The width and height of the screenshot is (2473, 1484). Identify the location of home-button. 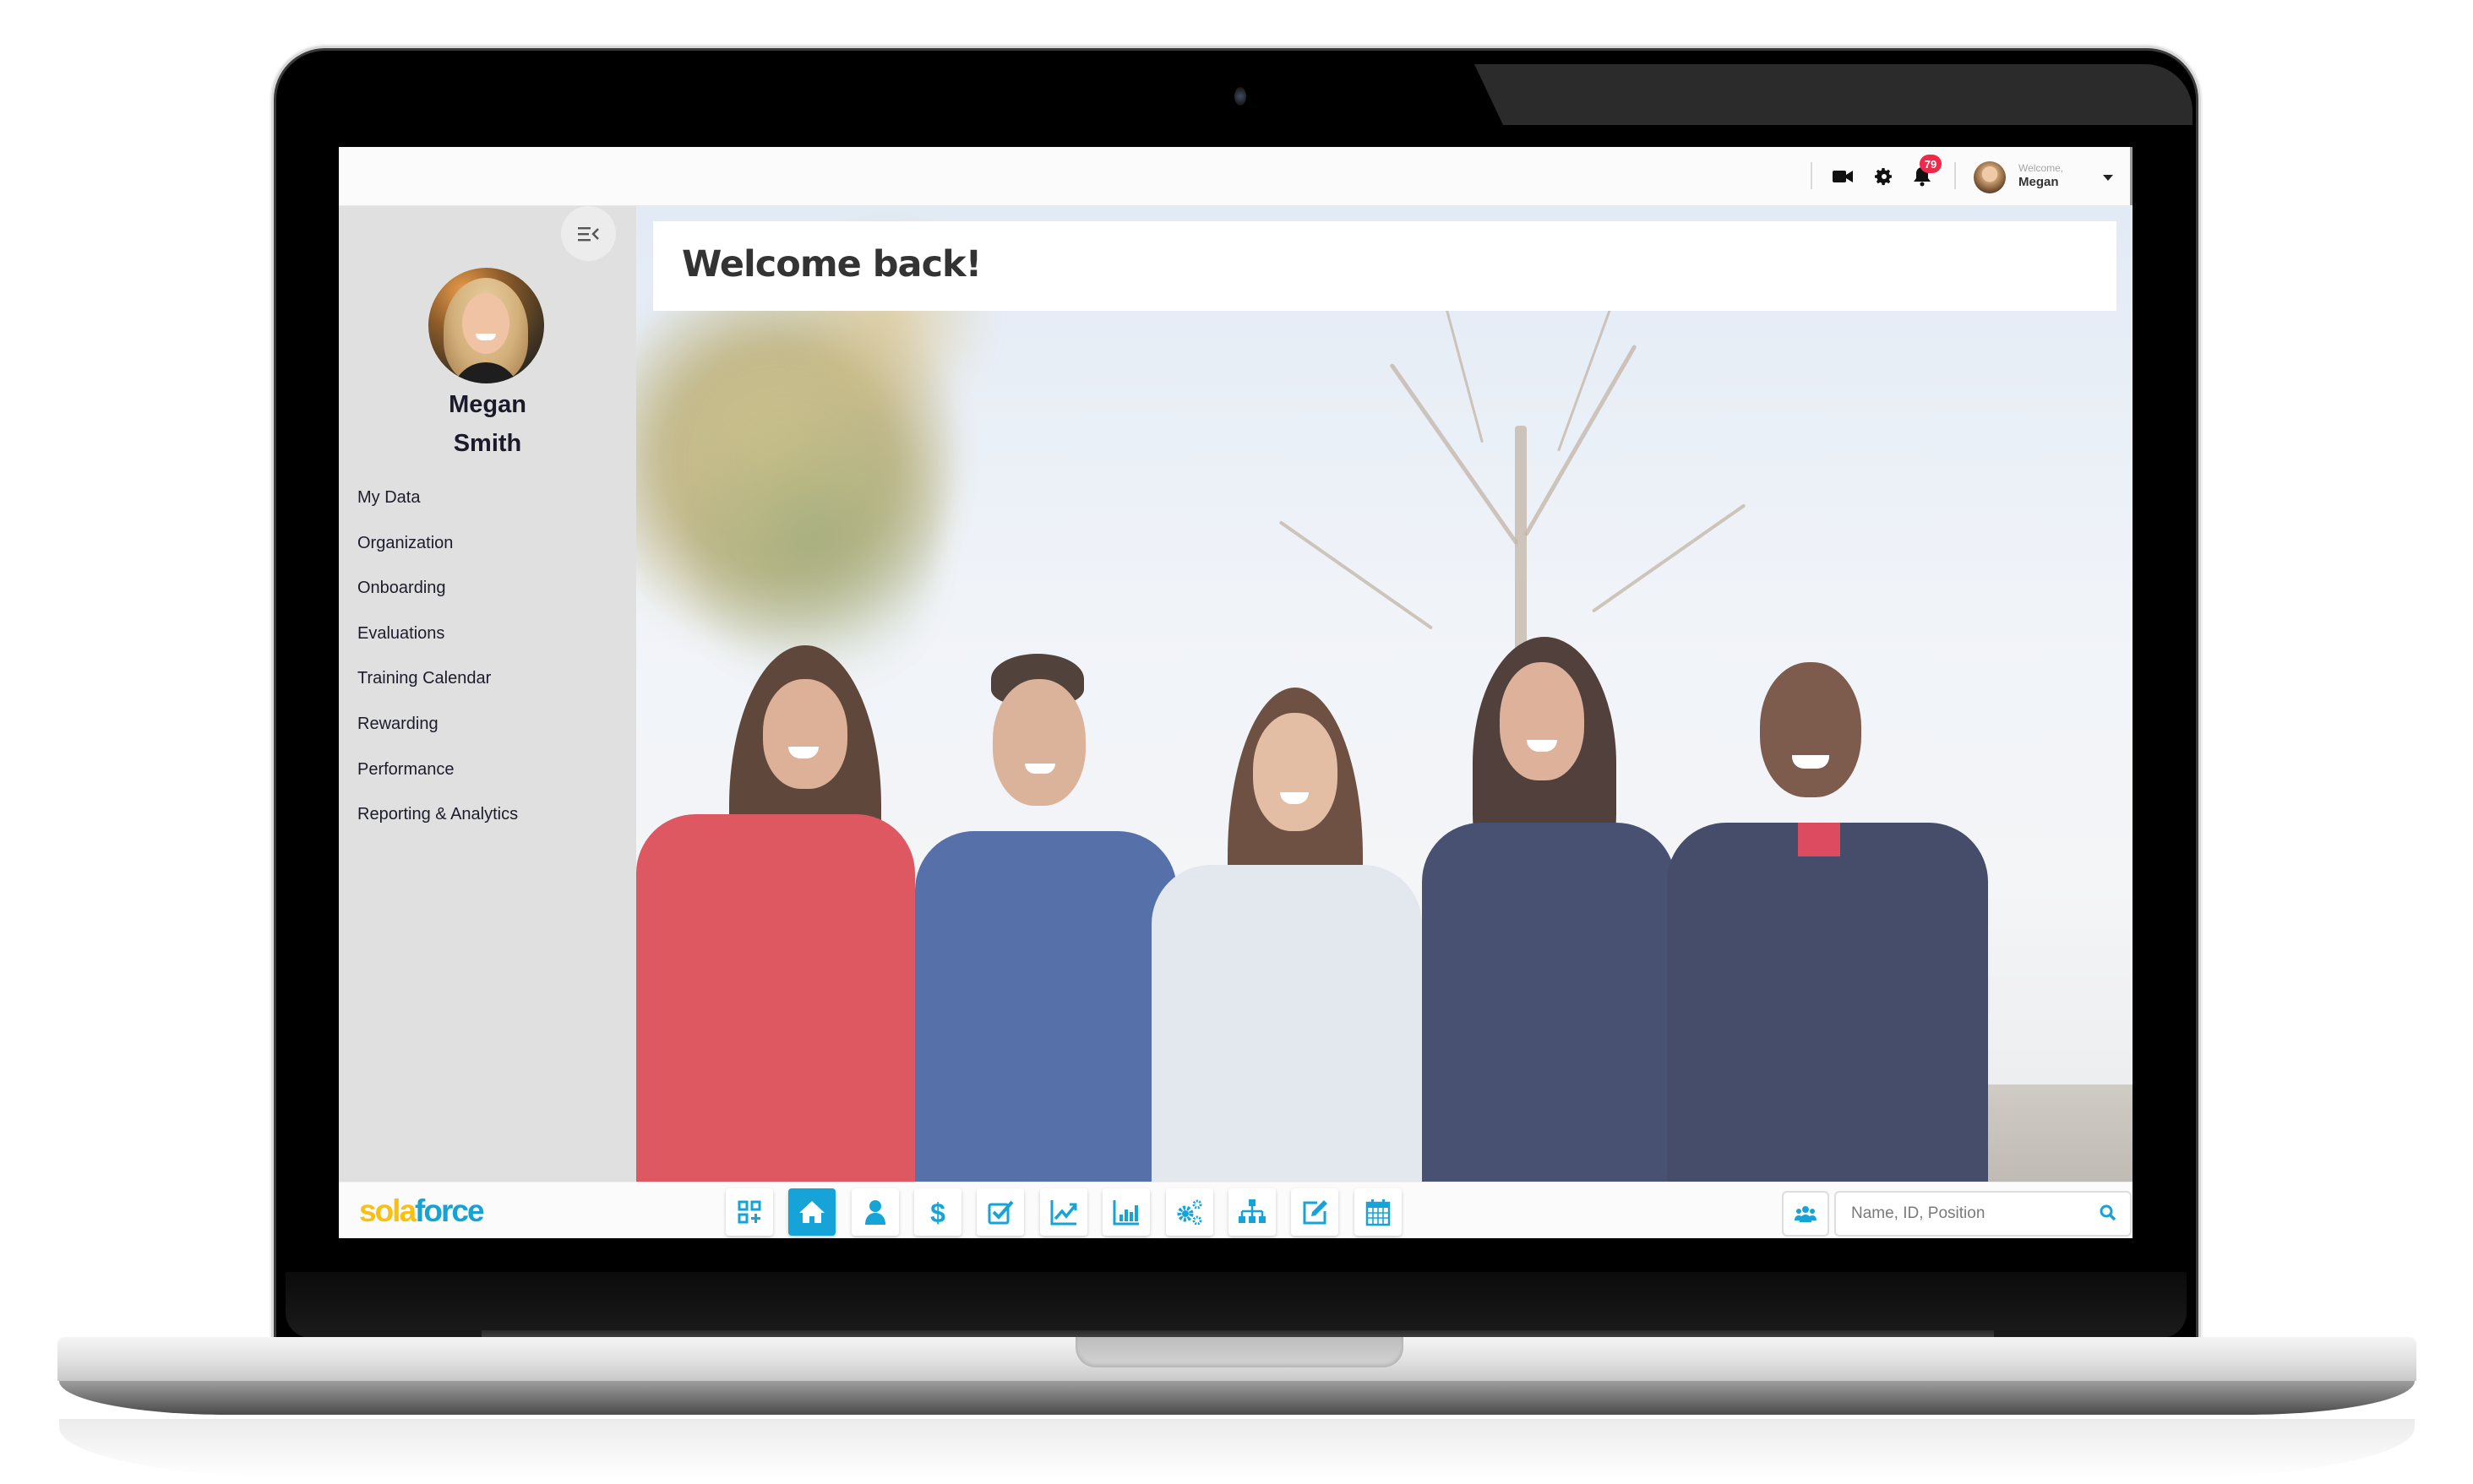
(812, 1212).